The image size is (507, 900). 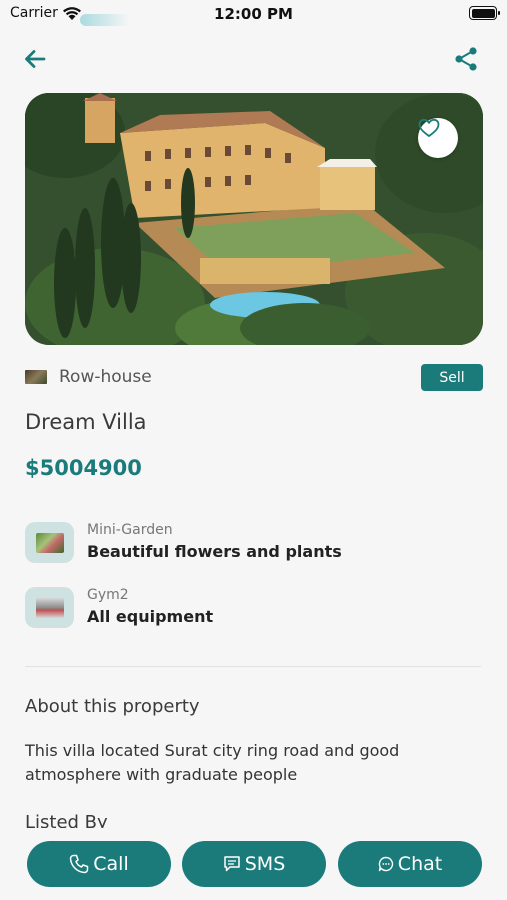 What do you see at coordinates (108, 595) in the screenshot?
I see `feature-name: Gym2` at bounding box center [108, 595].